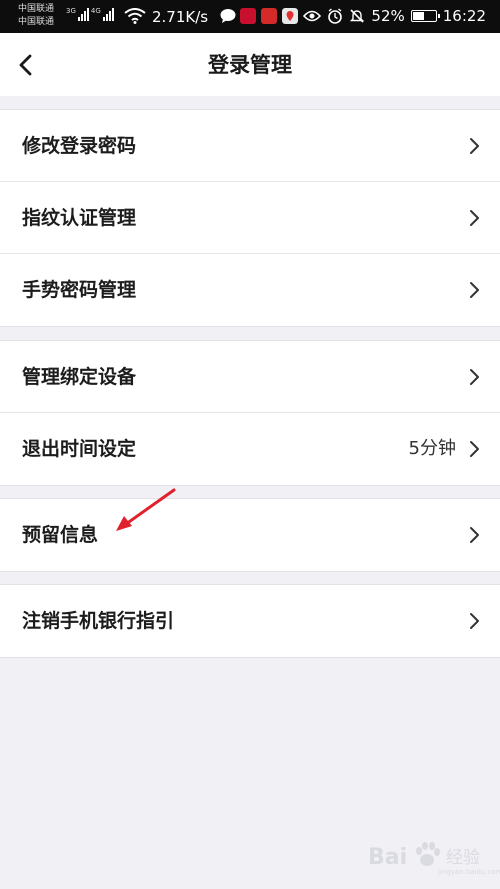  What do you see at coordinates (418, 16) in the screenshot?
I see `battery-fill` at bounding box center [418, 16].